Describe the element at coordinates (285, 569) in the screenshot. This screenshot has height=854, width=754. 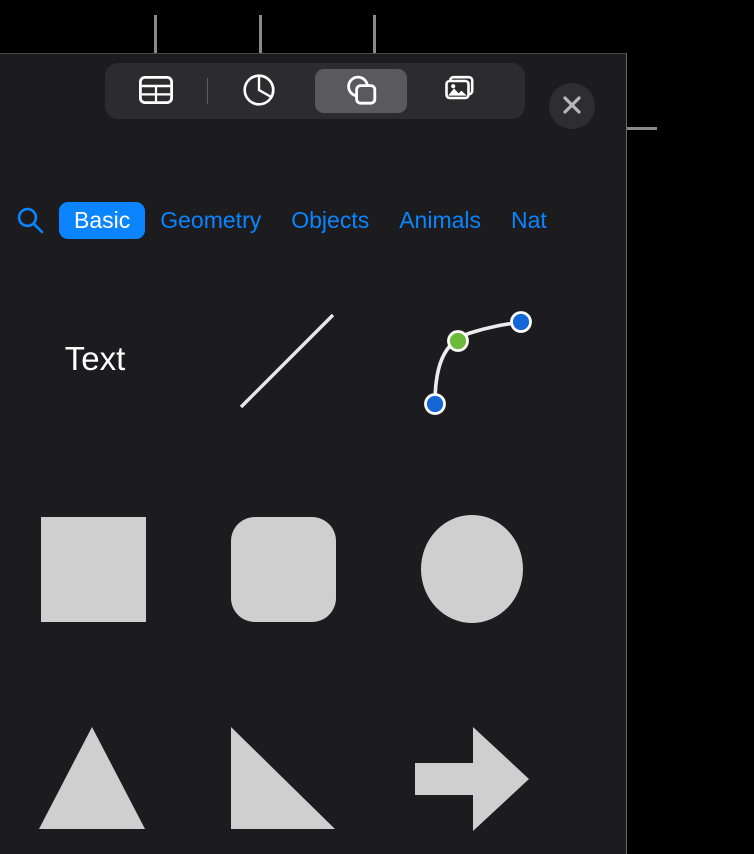
I see `rounded-square-shape` at that location.